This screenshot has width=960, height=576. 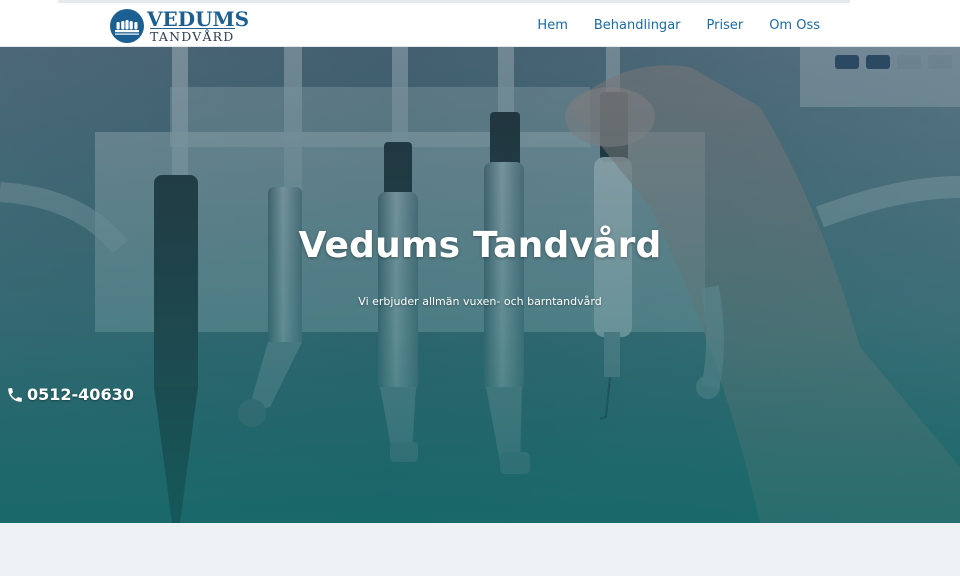 I want to click on logo-text-vedums: VEDUMS, so click(x=198, y=19).